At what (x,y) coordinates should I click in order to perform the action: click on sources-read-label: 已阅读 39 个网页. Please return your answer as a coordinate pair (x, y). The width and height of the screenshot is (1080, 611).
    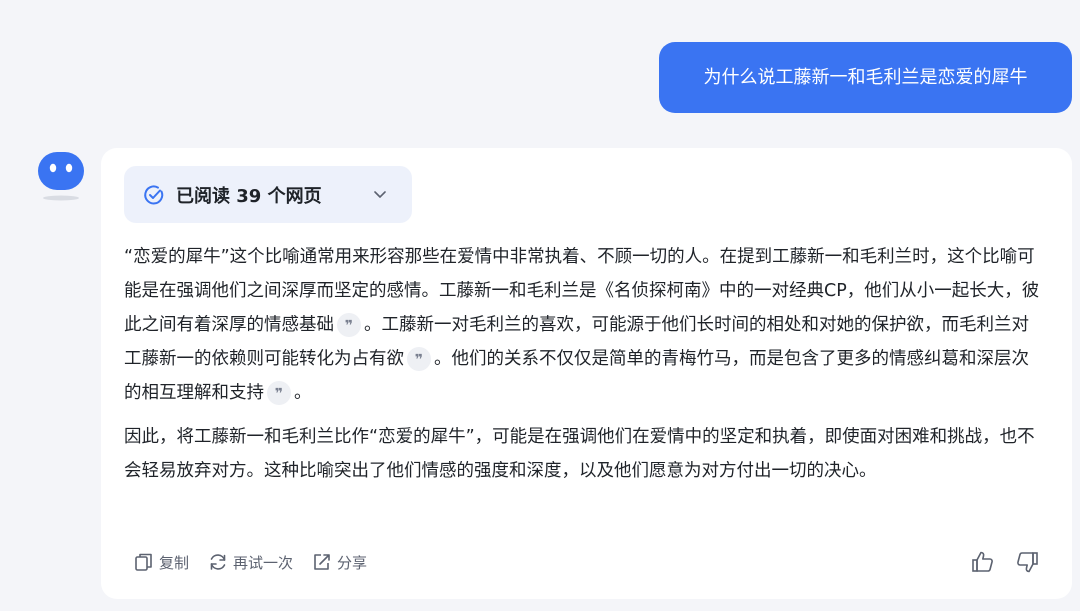
    Looking at the image, I should click on (249, 196).